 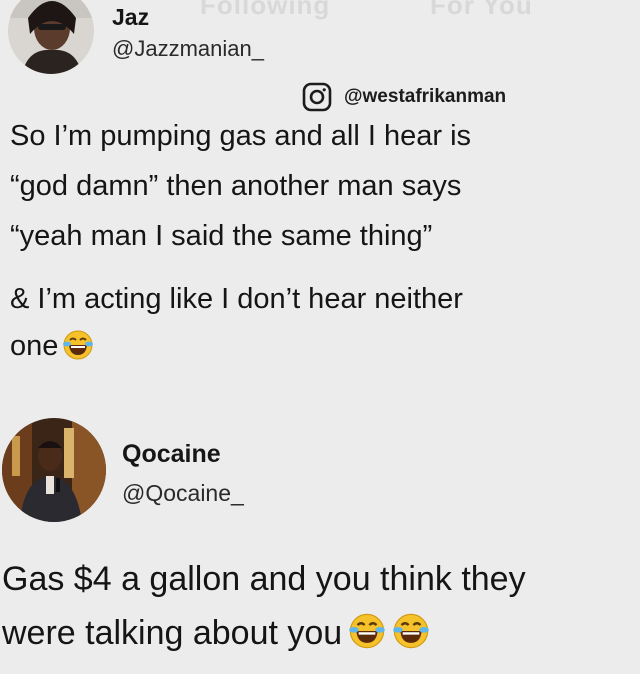 What do you see at coordinates (236, 299) in the screenshot?
I see `tweet-text-line-4: & I’m acting like I don’t hear neither` at bounding box center [236, 299].